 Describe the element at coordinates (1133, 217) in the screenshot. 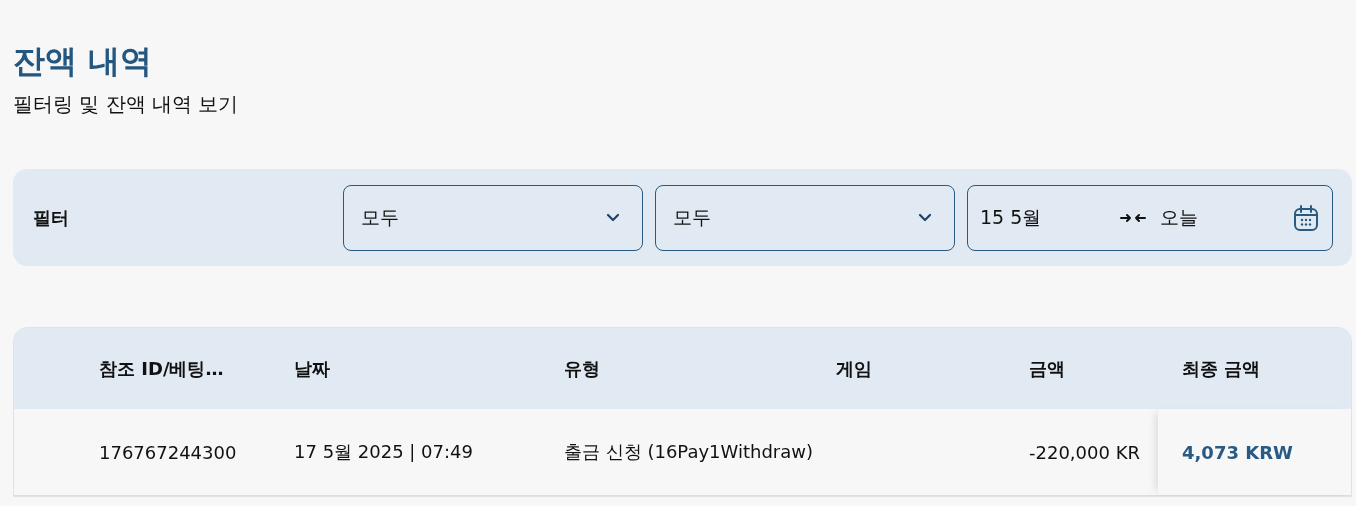

I see `arrows-inward-icon` at that location.